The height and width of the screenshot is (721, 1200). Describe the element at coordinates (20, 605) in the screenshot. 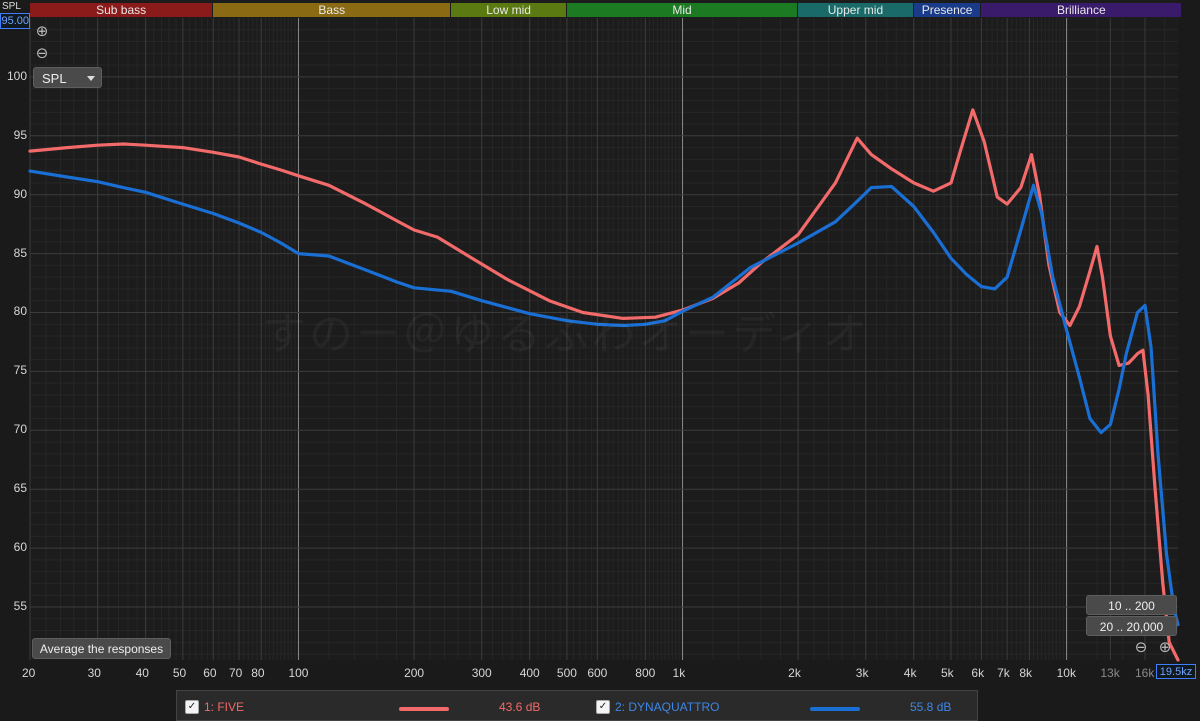

I see `y-tick-label: 55` at that location.